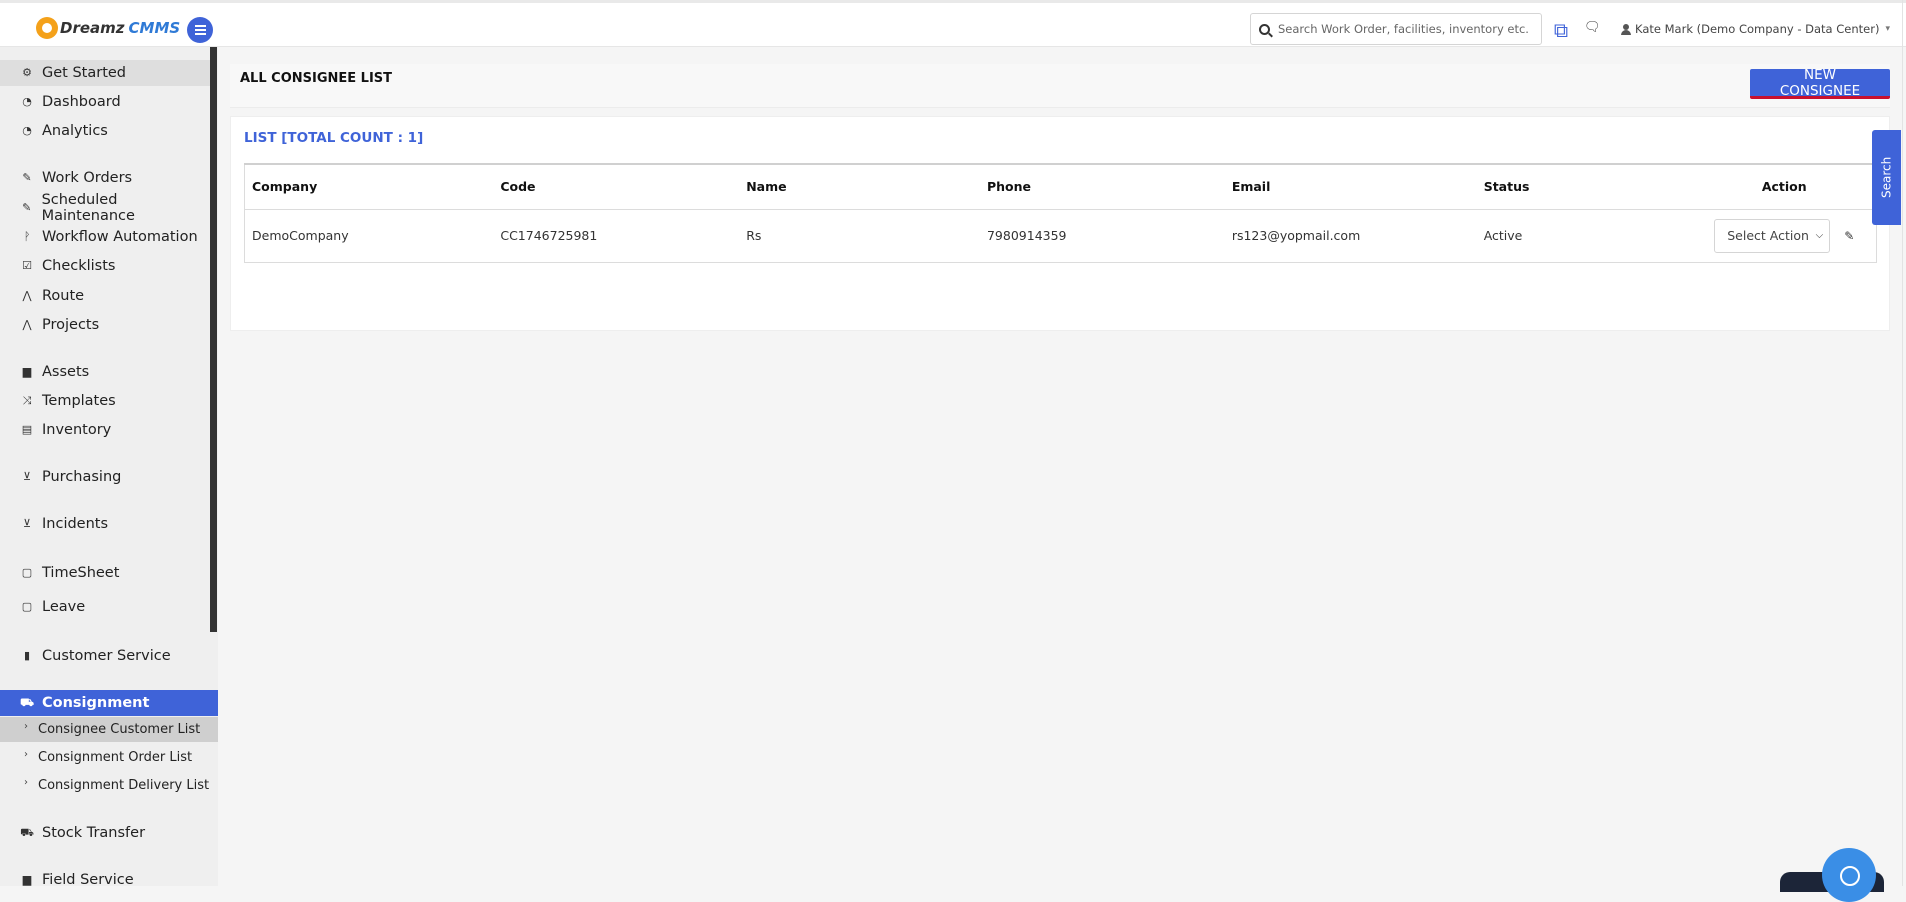 The height and width of the screenshot is (902, 1906). What do you see at coordinates (1626, 29) in the screenshot?
I see `user-icon` at bounding box center [1626, 29].